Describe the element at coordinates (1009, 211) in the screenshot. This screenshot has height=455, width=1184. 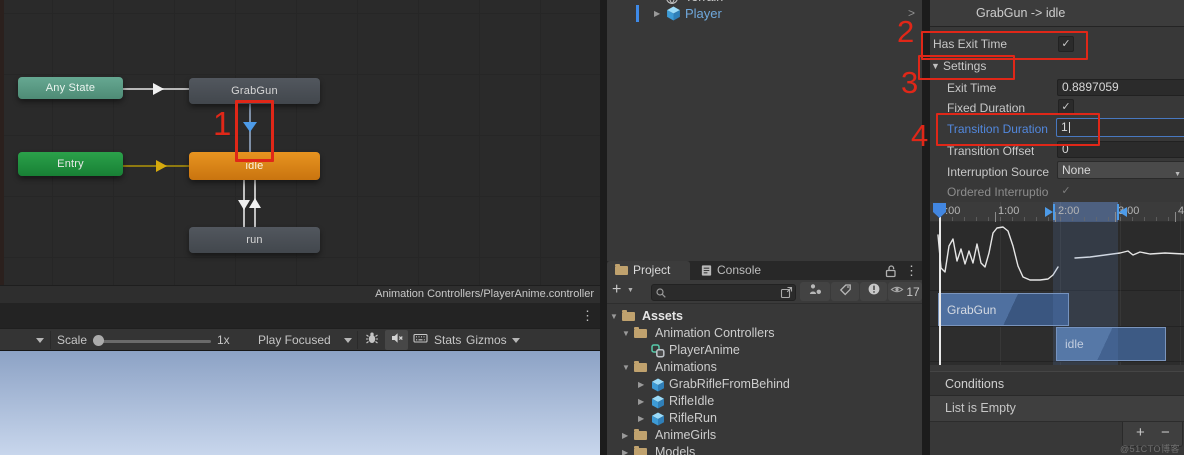
I see `tick-label: 1:00` at that location.